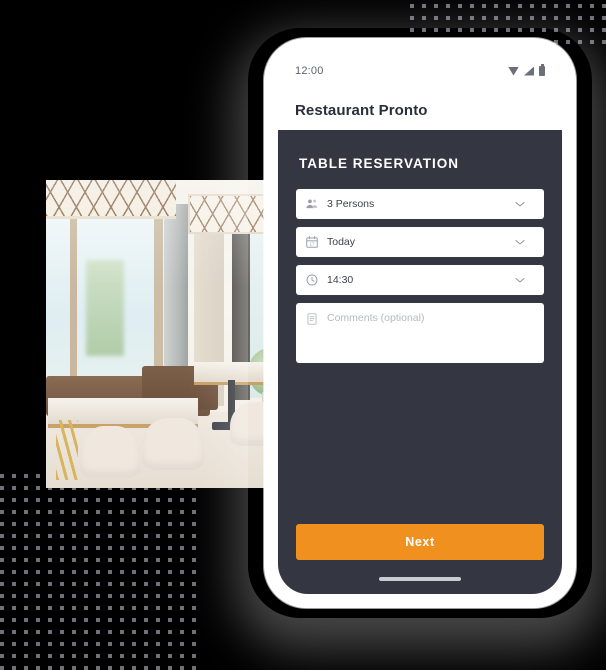  I want to click on app-bar: Restaurant Pronto, so click(420, 110).